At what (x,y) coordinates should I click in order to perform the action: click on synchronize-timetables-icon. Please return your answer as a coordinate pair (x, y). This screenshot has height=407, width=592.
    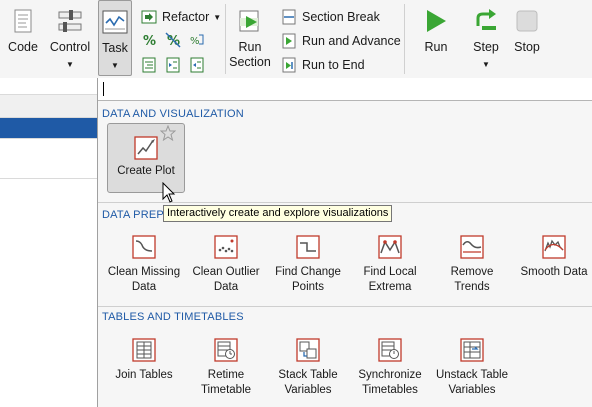
    Looking at the image, I should click on (390, 350).